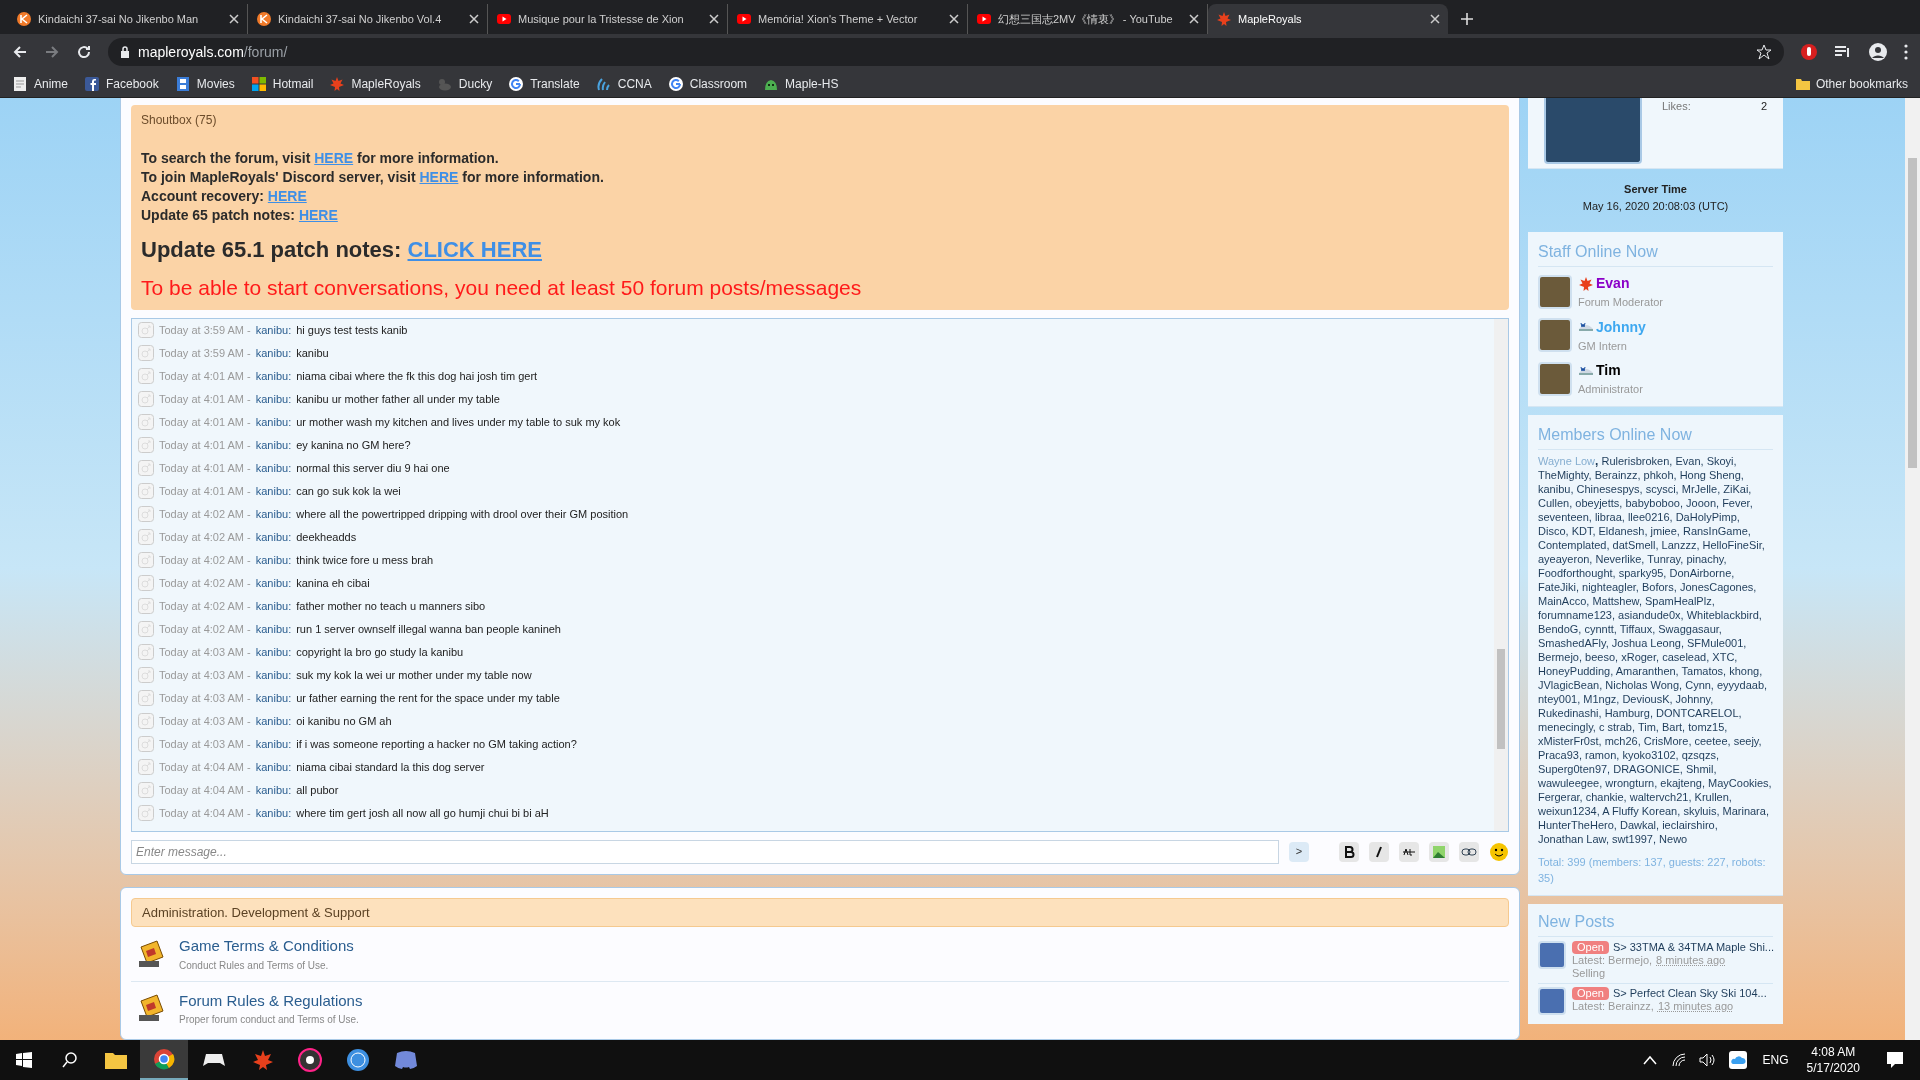 This screenshot has height=1080, width=1920. I want to click on member-link: asiandude0x,, so click(1651, 614).